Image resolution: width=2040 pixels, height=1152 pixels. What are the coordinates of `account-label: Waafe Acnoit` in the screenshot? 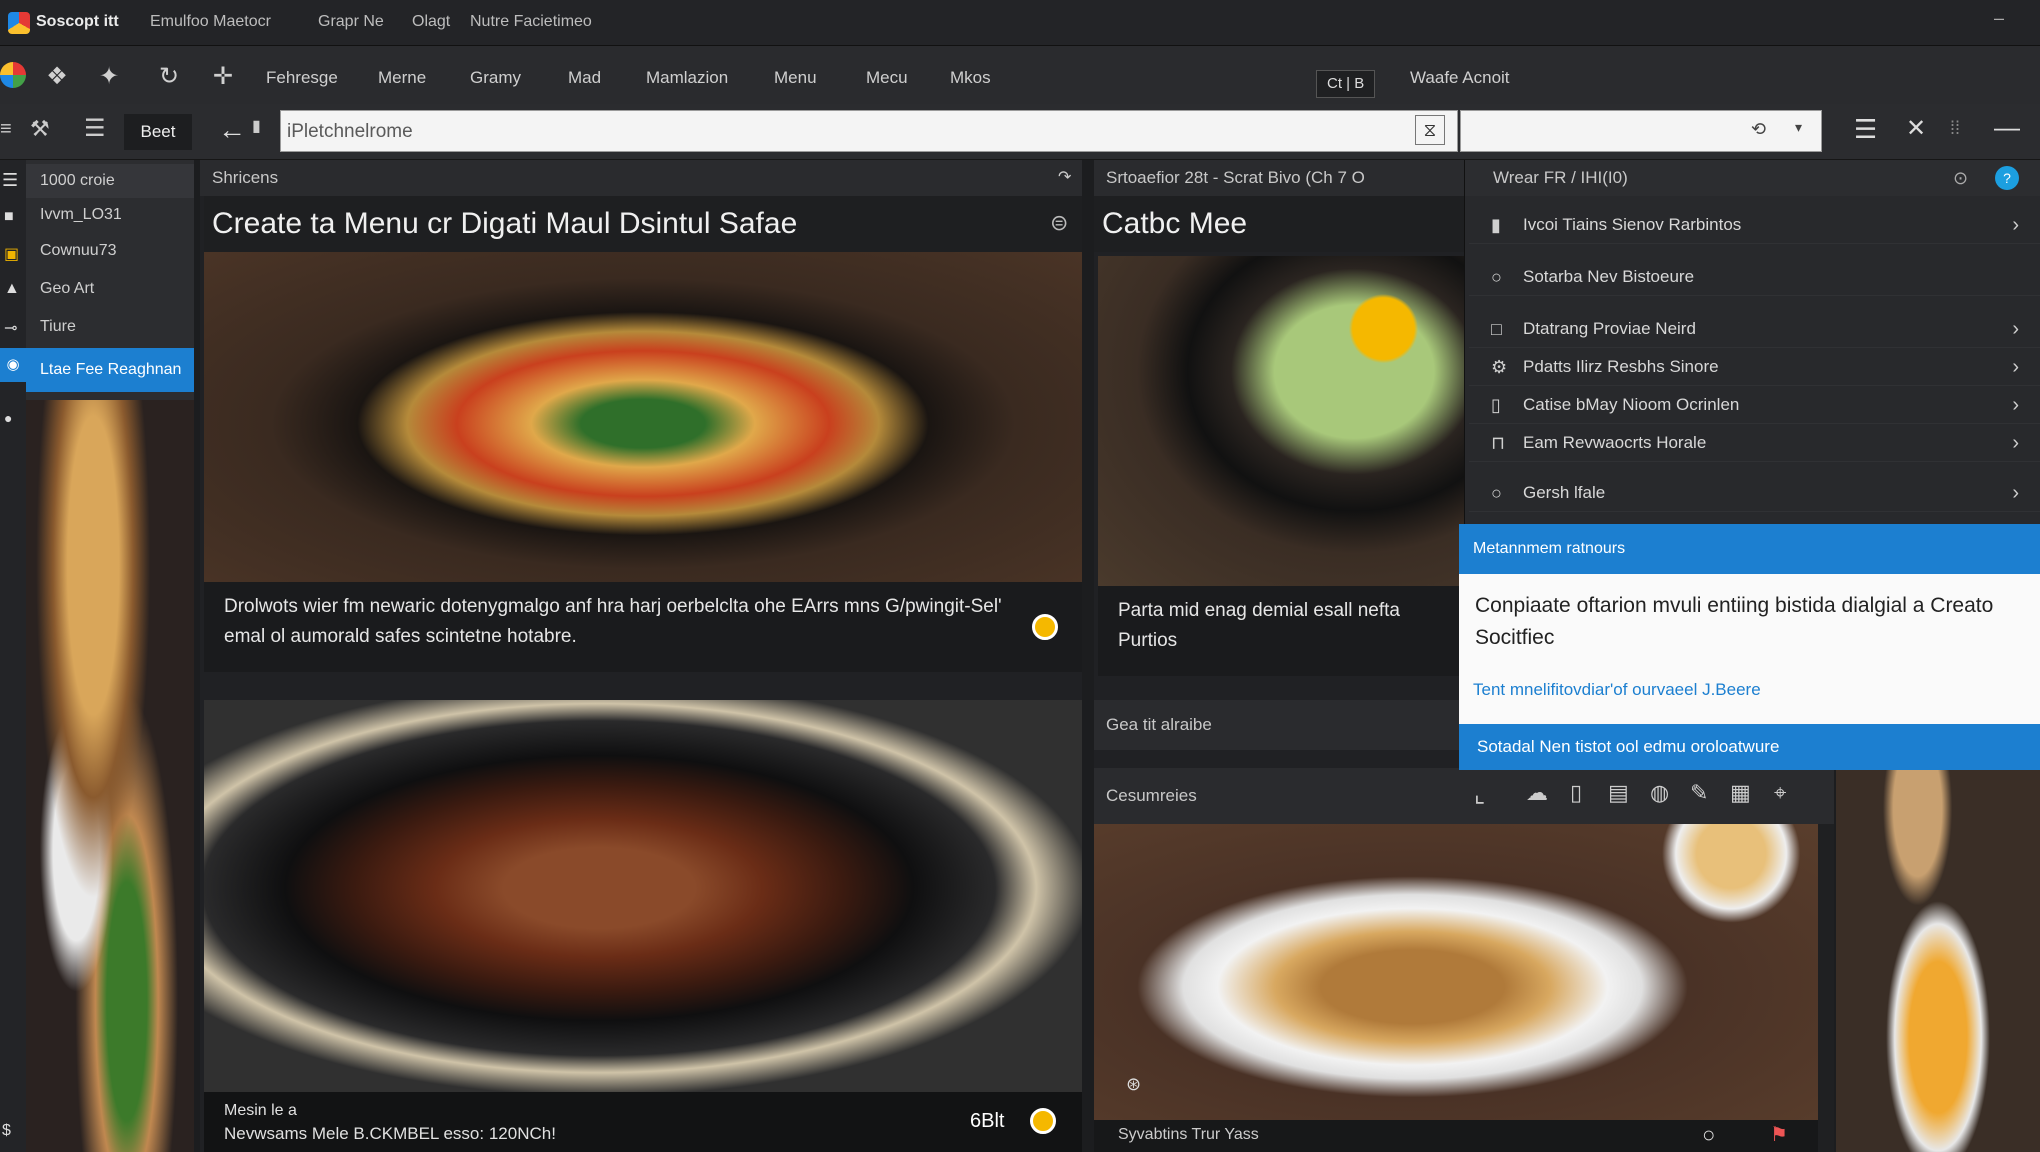 It's located at (1460, 78).